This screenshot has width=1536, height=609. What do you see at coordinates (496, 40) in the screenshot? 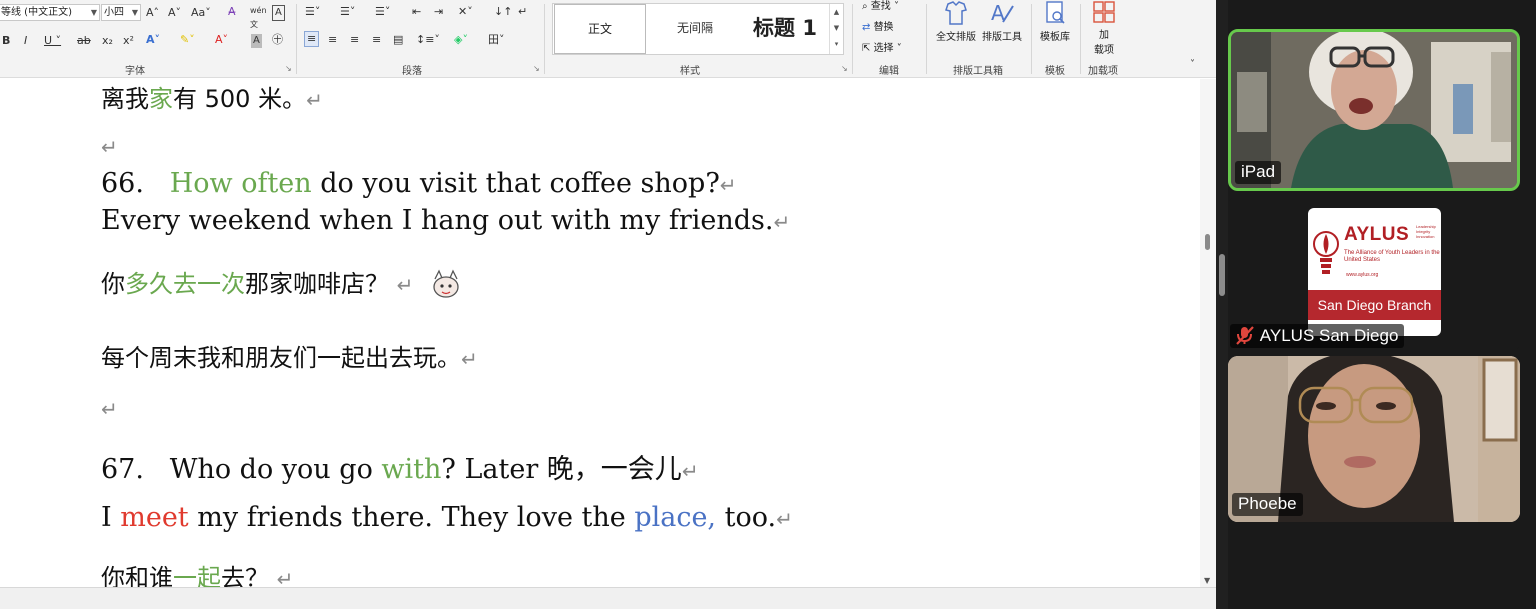
I see `borders-icon: 田˅` at bounding box center [496, 40].